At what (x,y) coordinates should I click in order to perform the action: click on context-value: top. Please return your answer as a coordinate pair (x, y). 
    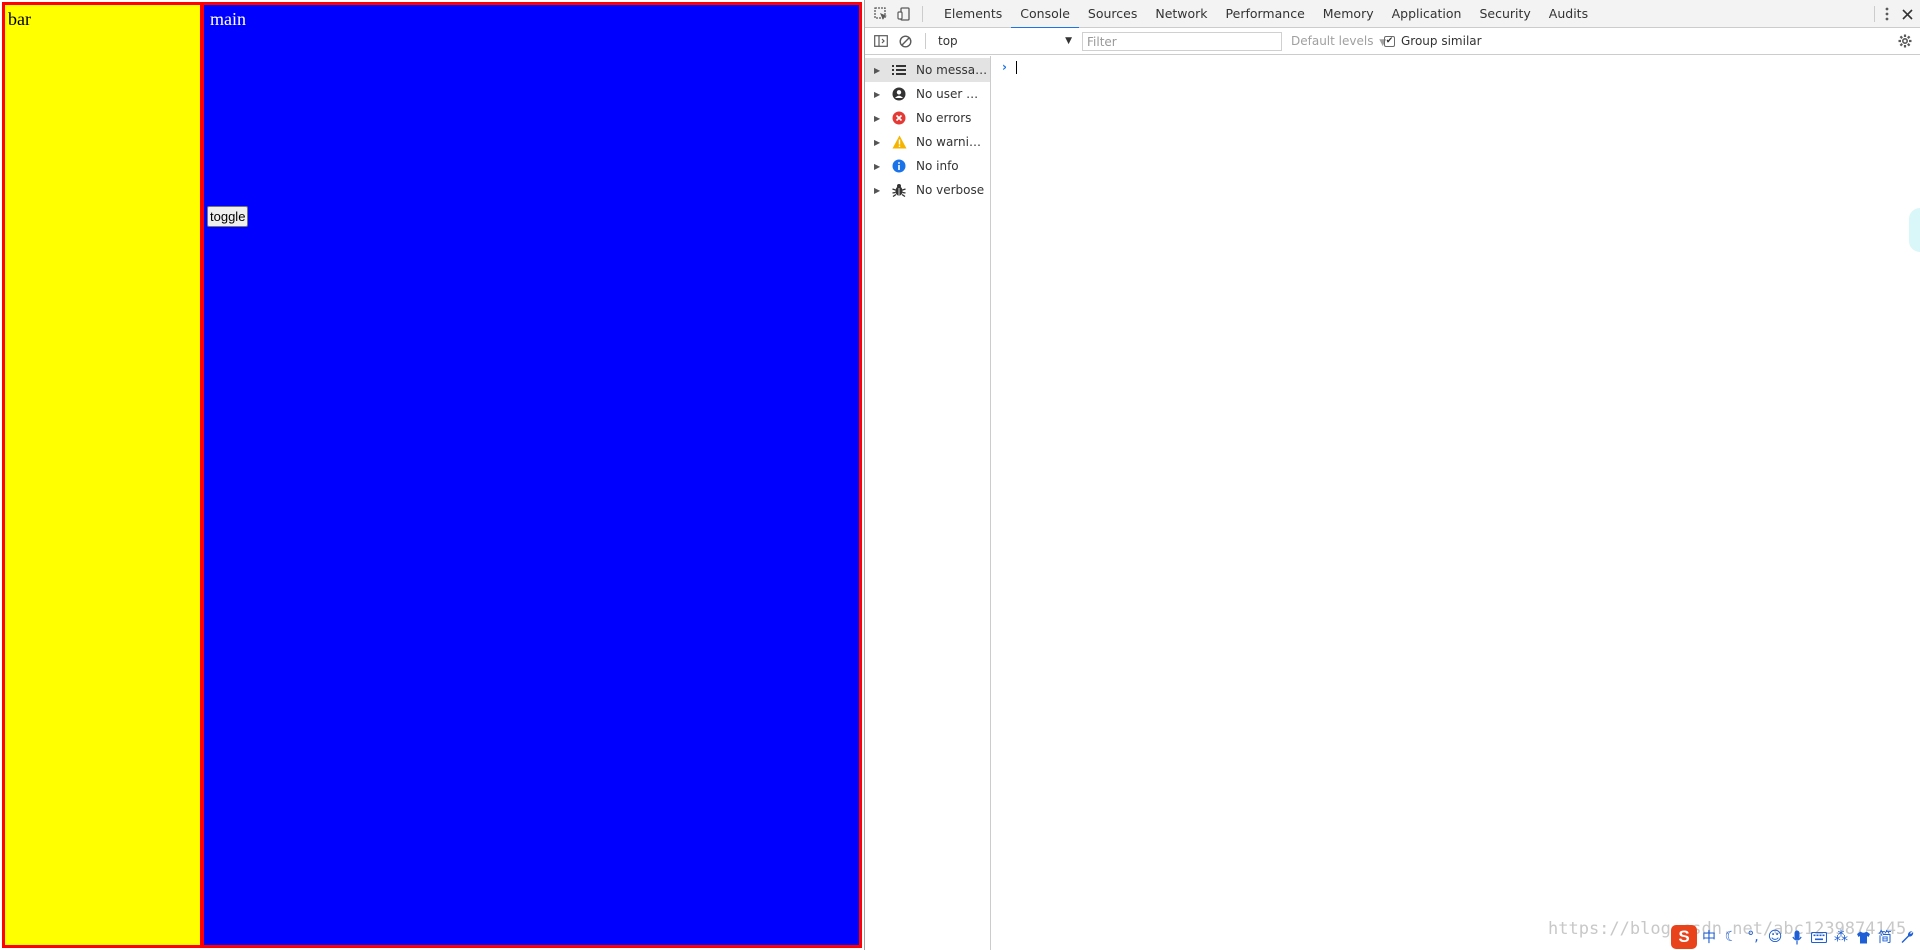
    Looking at the image, I should click on (948, 41).